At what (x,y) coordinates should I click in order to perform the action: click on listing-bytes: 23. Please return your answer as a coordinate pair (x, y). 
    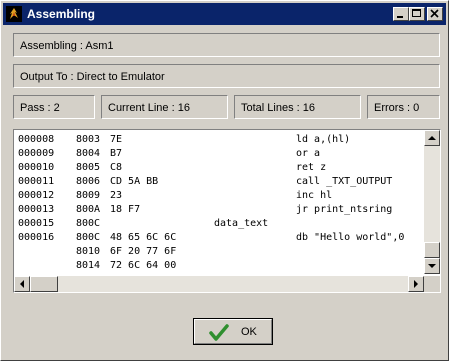
    Looking at the image, I should click on (116, 195).